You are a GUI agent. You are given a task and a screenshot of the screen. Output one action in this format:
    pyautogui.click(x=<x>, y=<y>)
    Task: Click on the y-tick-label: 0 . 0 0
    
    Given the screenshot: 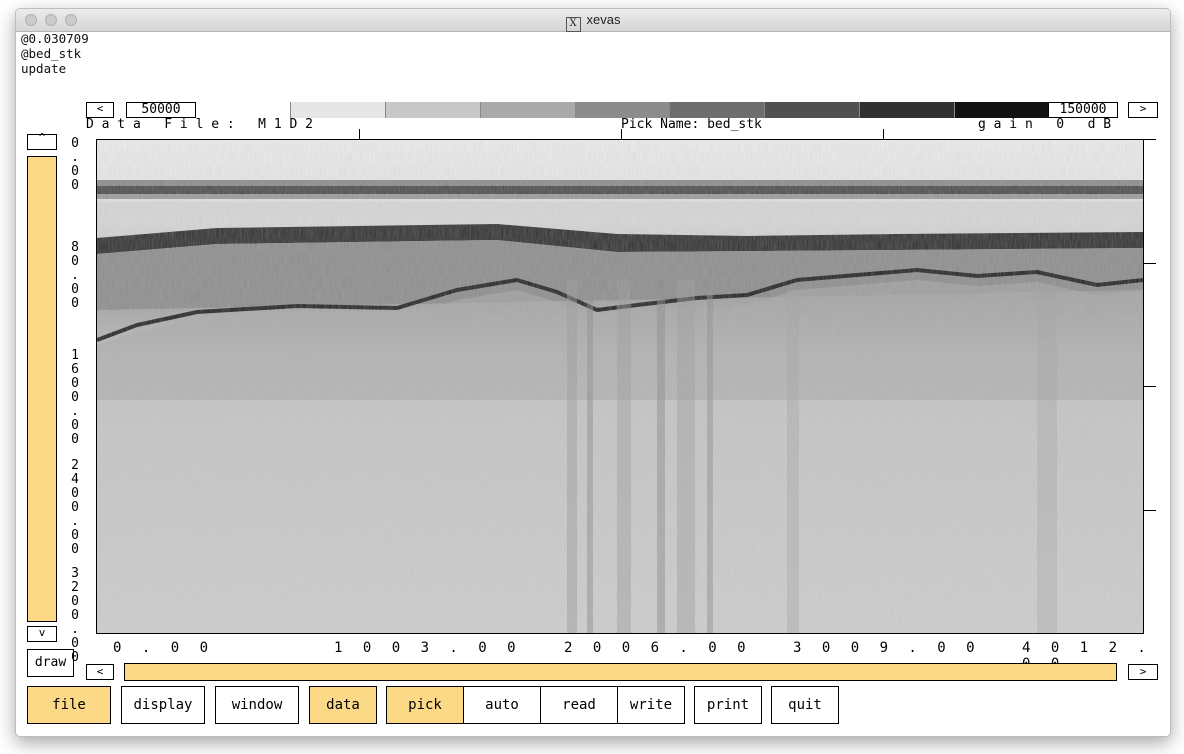 What is the action you would take?
    pyautogui.click(x=75, y=164)
    